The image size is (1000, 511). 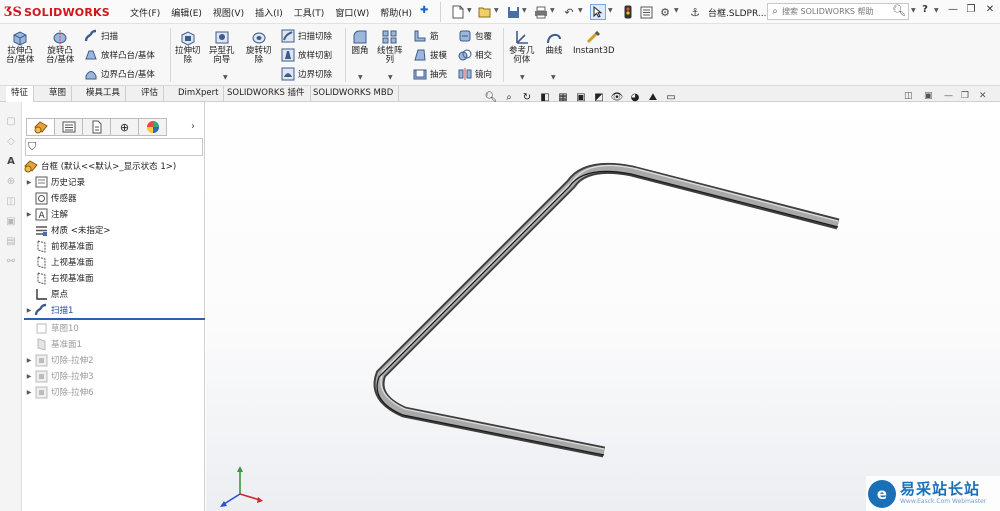 I want to click on curves-button: 曲线, so click(x=554, y=42).